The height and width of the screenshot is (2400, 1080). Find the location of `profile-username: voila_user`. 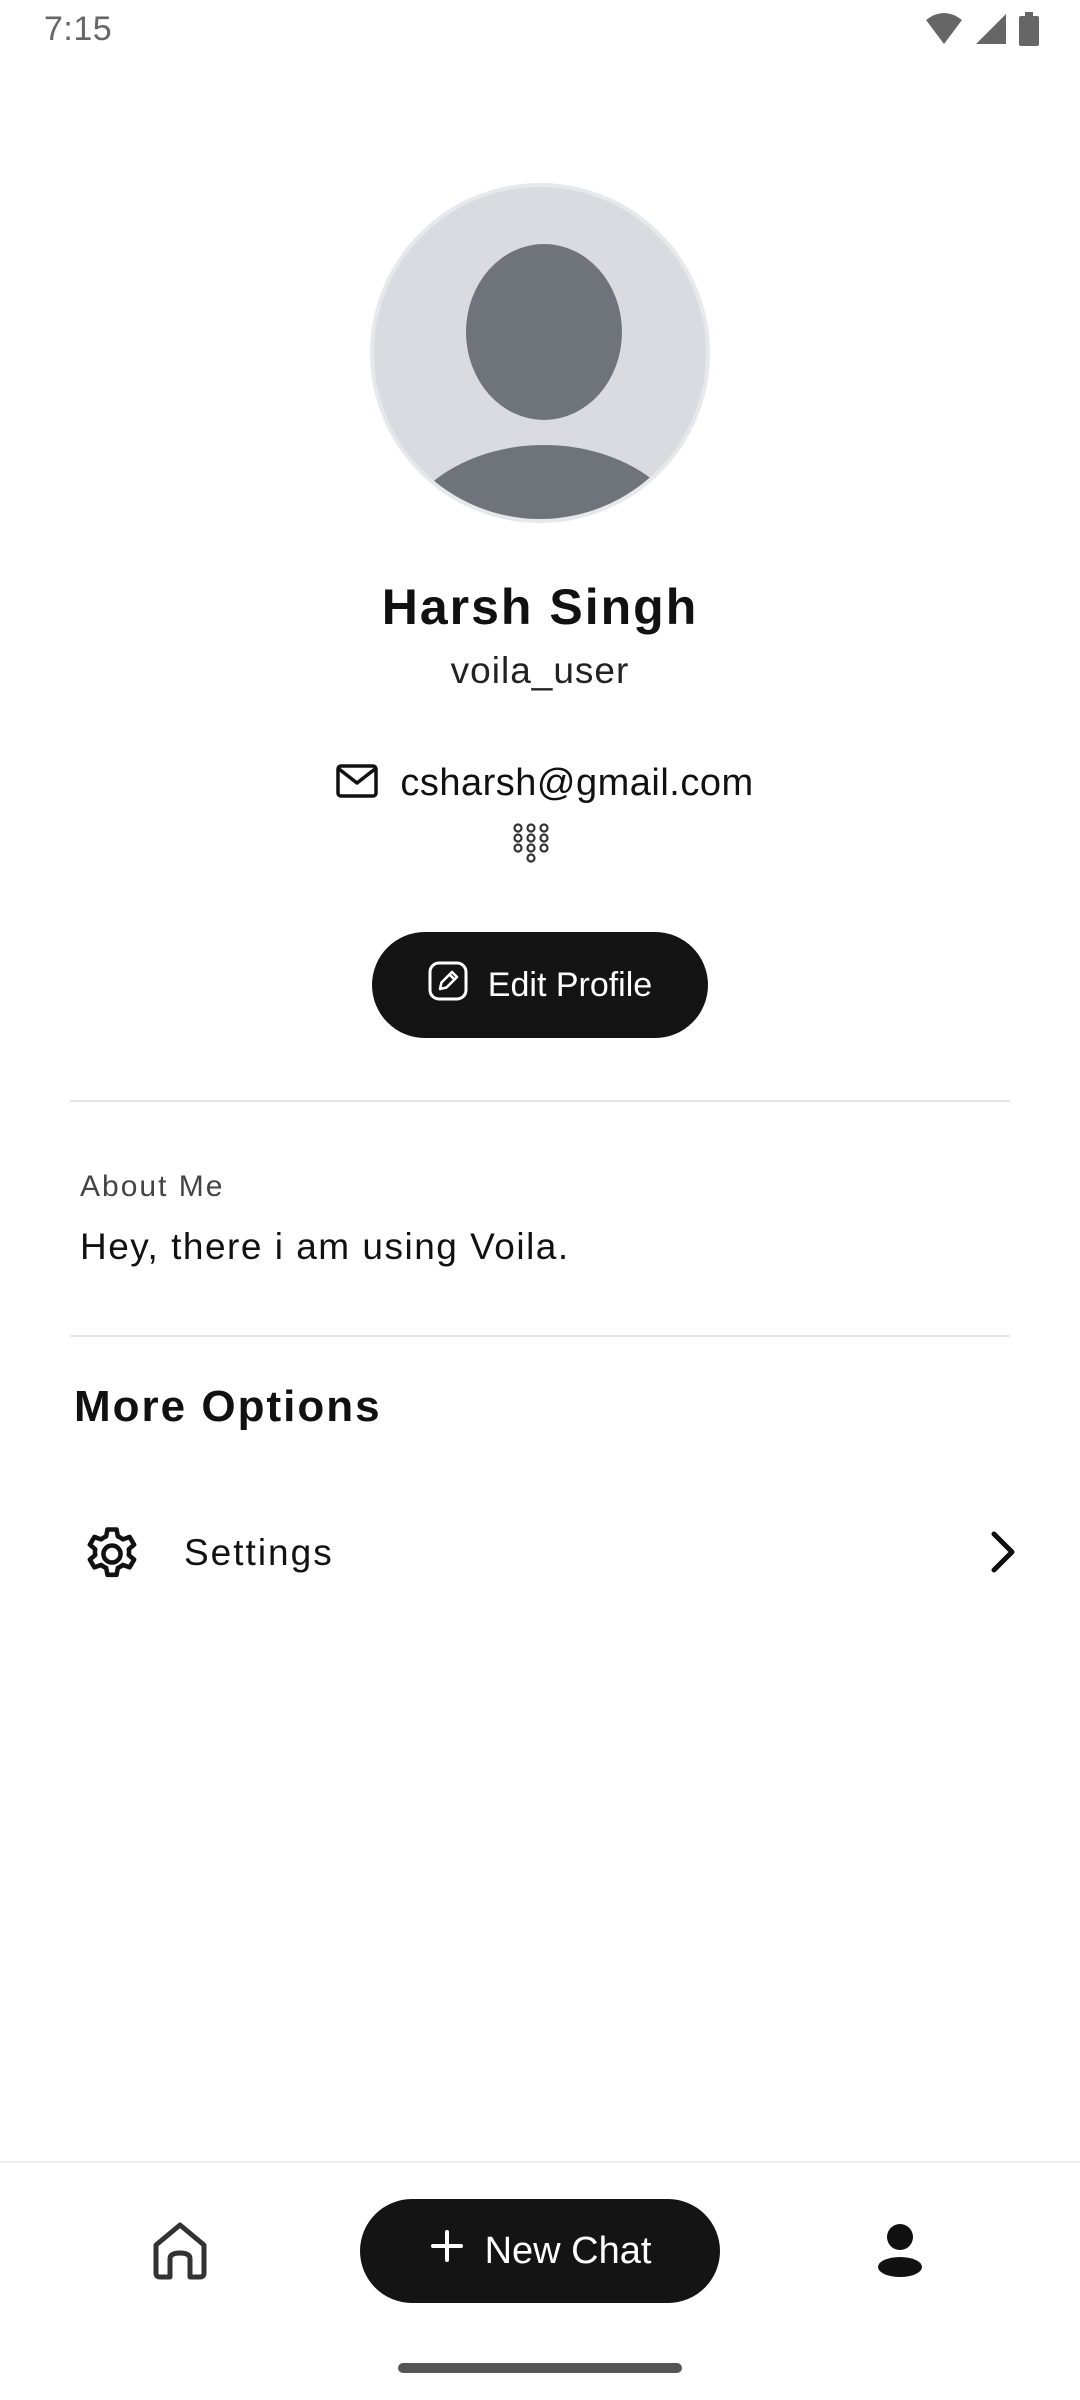

profile-username: voila_user is located at coordinates (540, 670).